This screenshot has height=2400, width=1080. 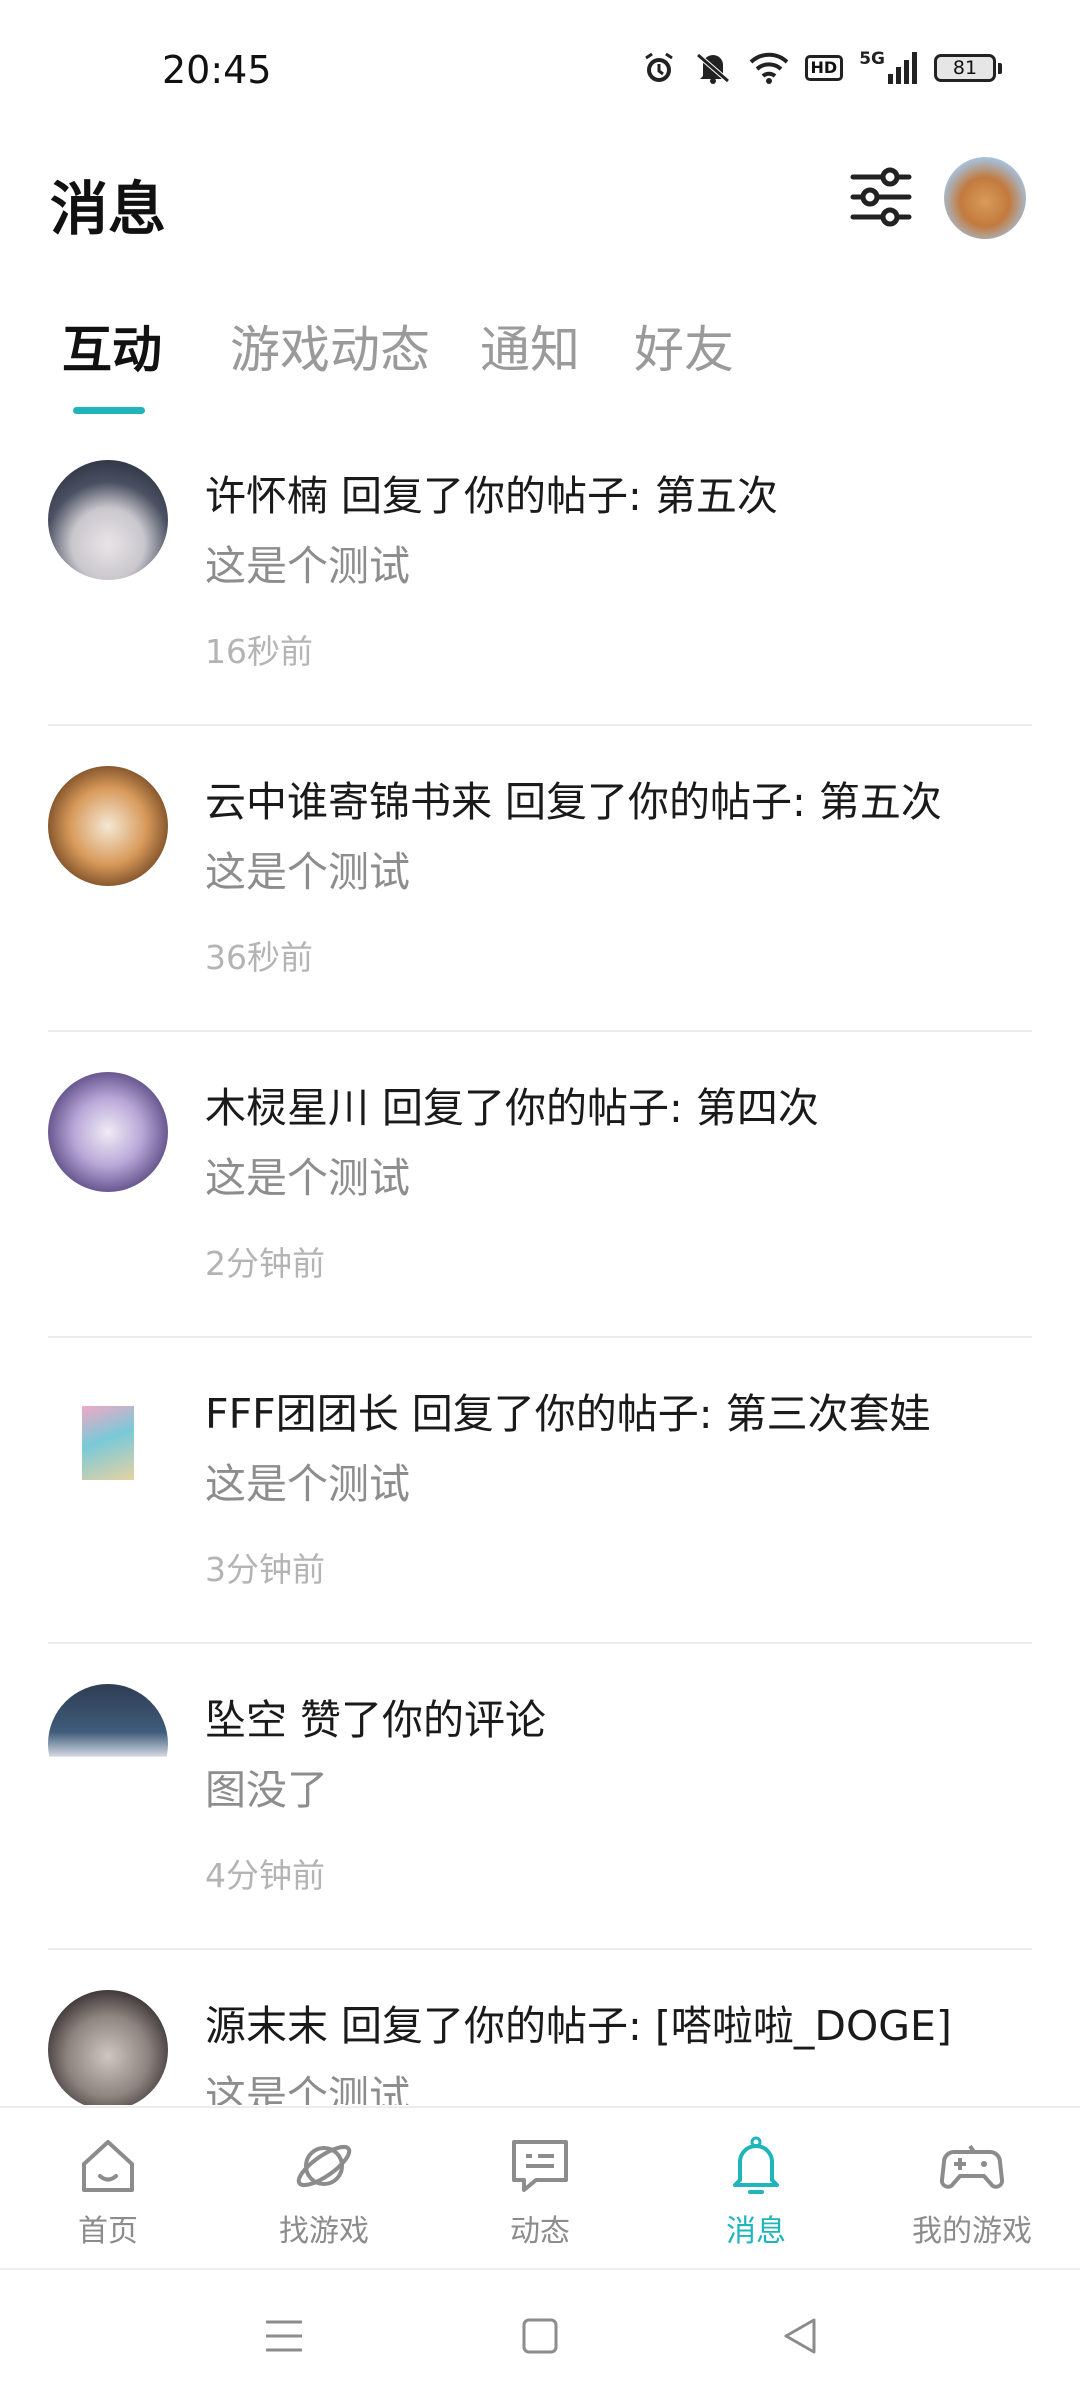 What do you see at coordinates (540, 2166) in the screenshot?
I see `chat-icon` at bounding box center [540, 2166].